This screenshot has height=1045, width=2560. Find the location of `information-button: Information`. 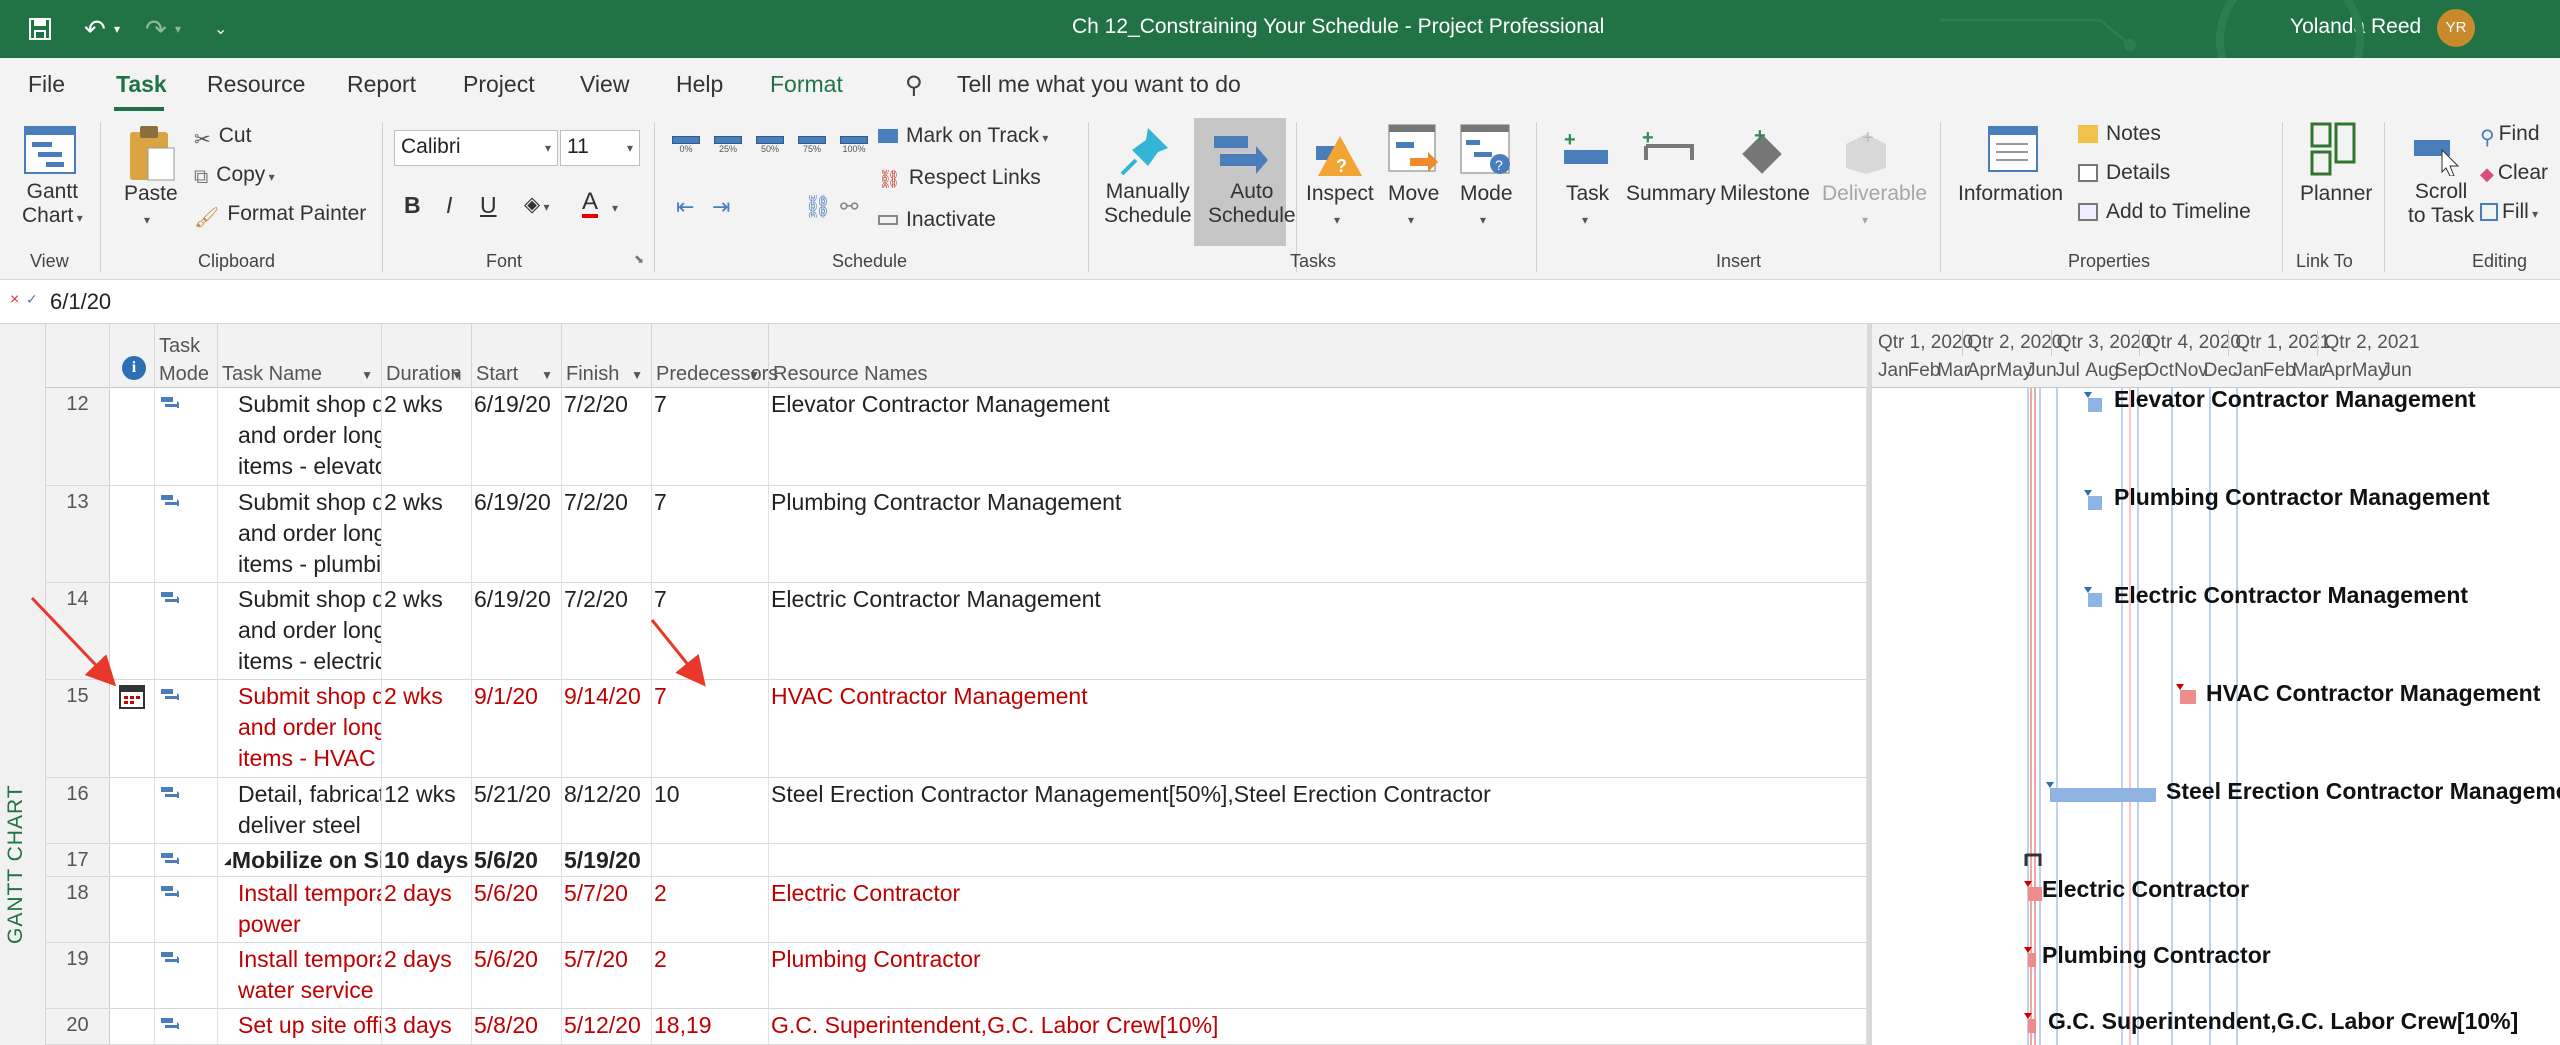

information-button: Information is located at coordinates (2010, 194).